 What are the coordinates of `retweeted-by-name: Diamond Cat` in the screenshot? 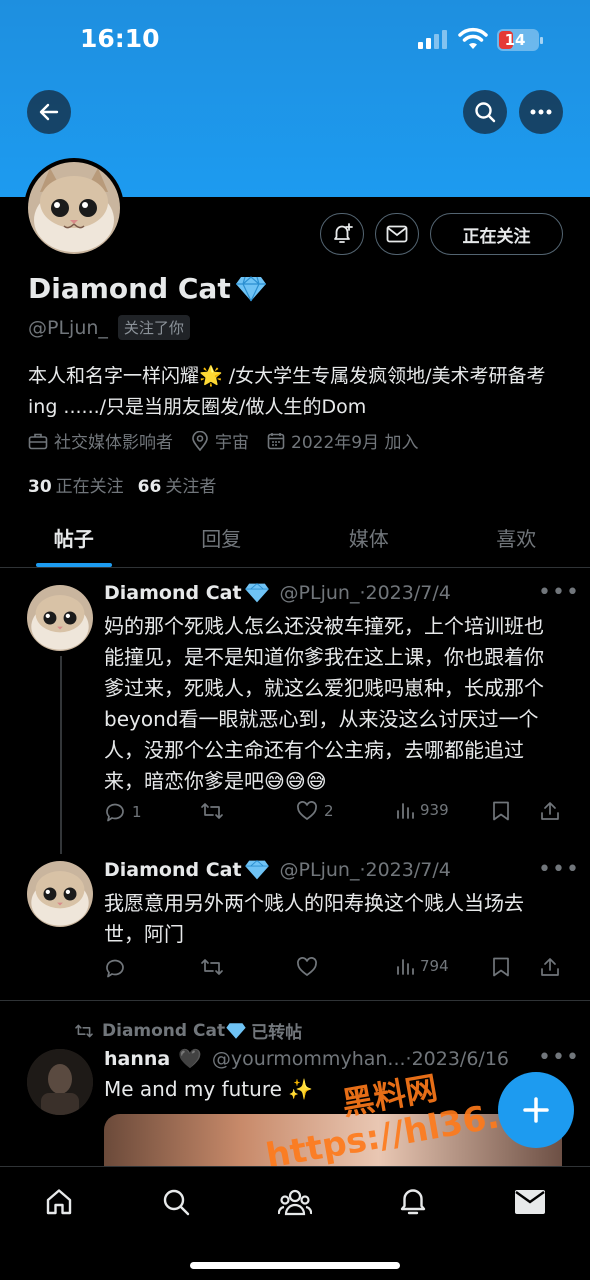 It's located at (163, 1031).